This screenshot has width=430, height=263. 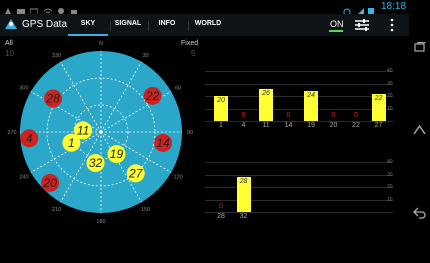 What do you see at coordinates (101, 44) in the screenshot?
I see `azimuth-label: N` at bounding box center [101, 44].